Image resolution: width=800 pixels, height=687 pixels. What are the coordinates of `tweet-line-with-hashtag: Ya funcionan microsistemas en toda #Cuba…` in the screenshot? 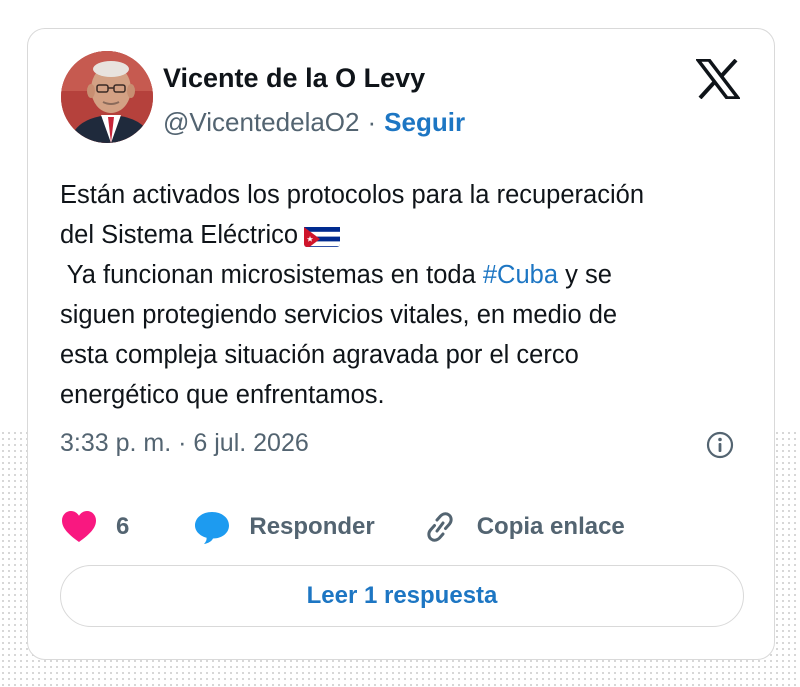 It's located at (405, 275).